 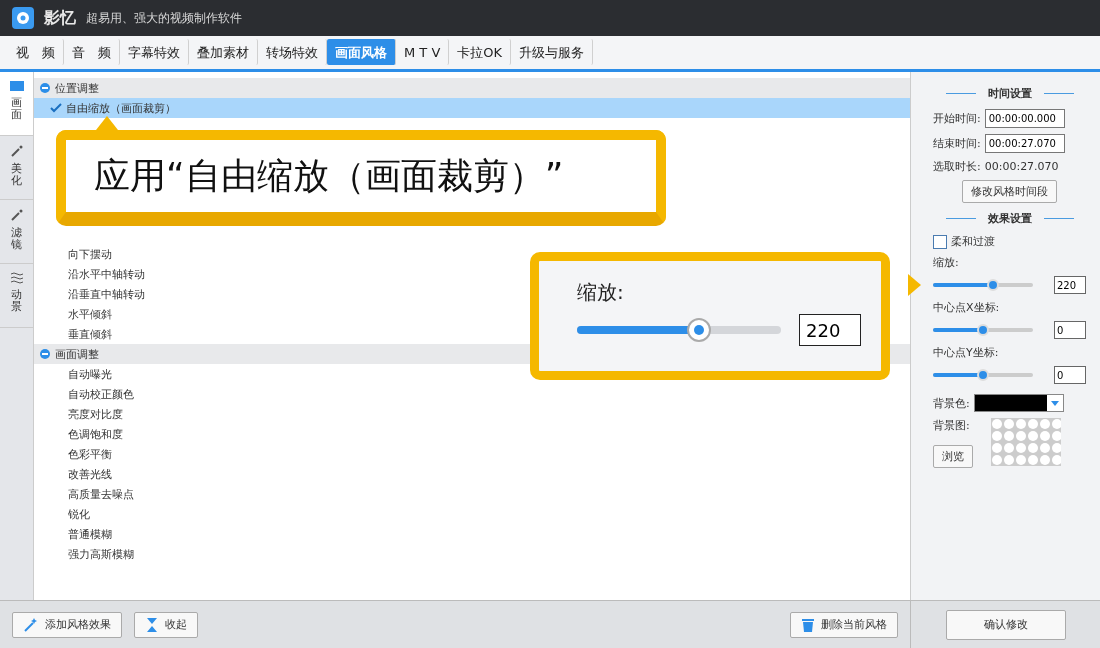 What do you see at coordinates (1026, 442) in the screenshot?
I see `empty-image-preview` at bounding box center [1026, 442].